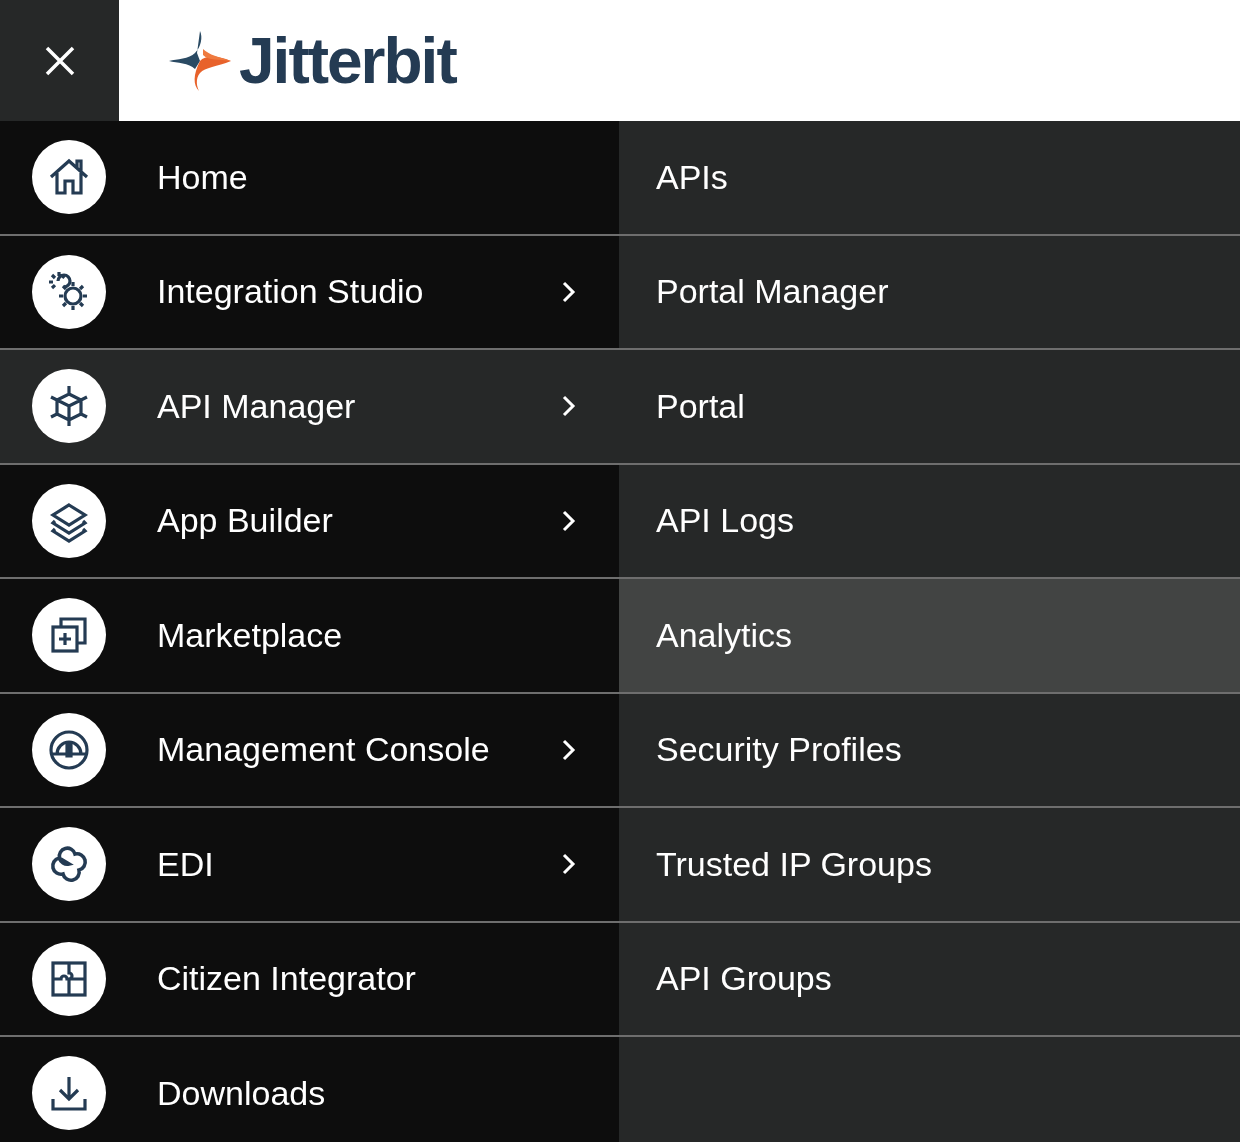  What do you see at coordinates (309, 407) in the screenshot?
I see `nav-menu-item: API Manager` at bounding box center [309, 407].